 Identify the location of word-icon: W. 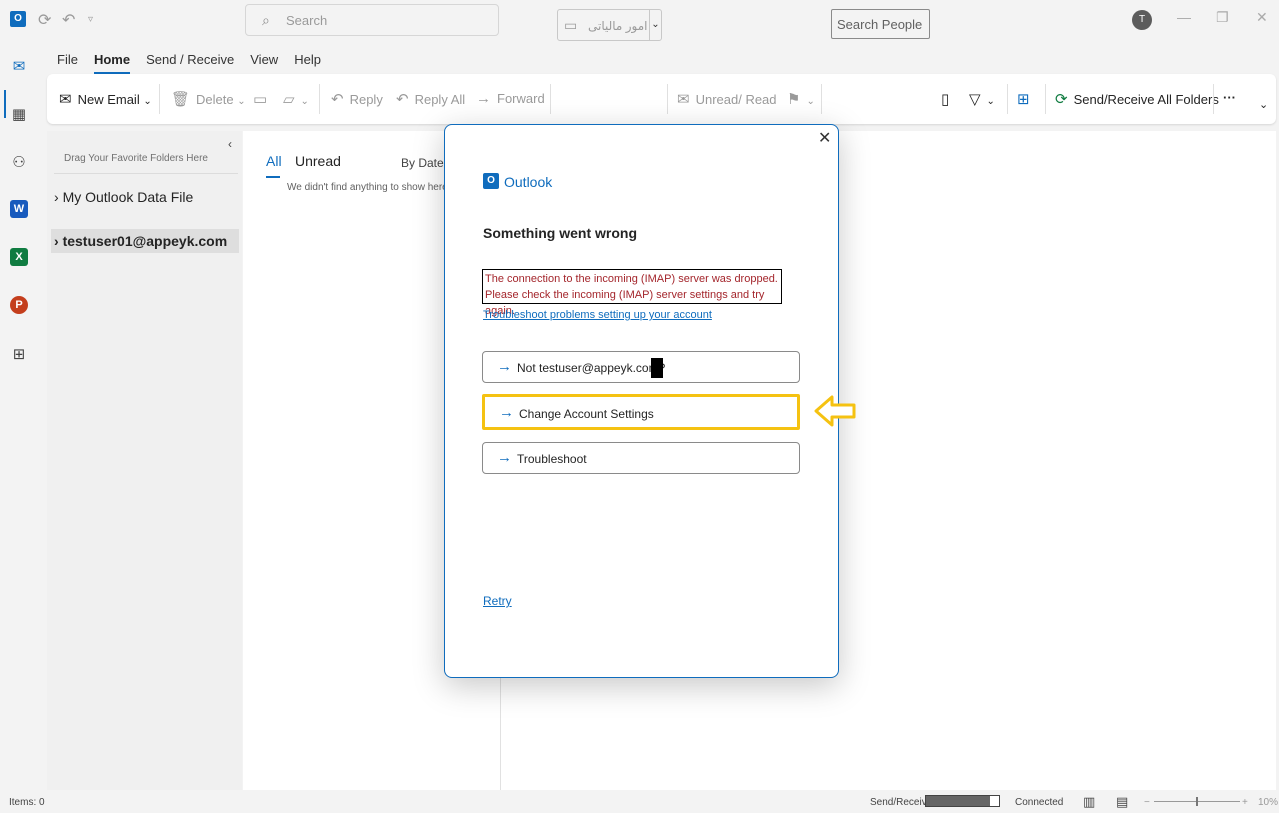
(19, 209).